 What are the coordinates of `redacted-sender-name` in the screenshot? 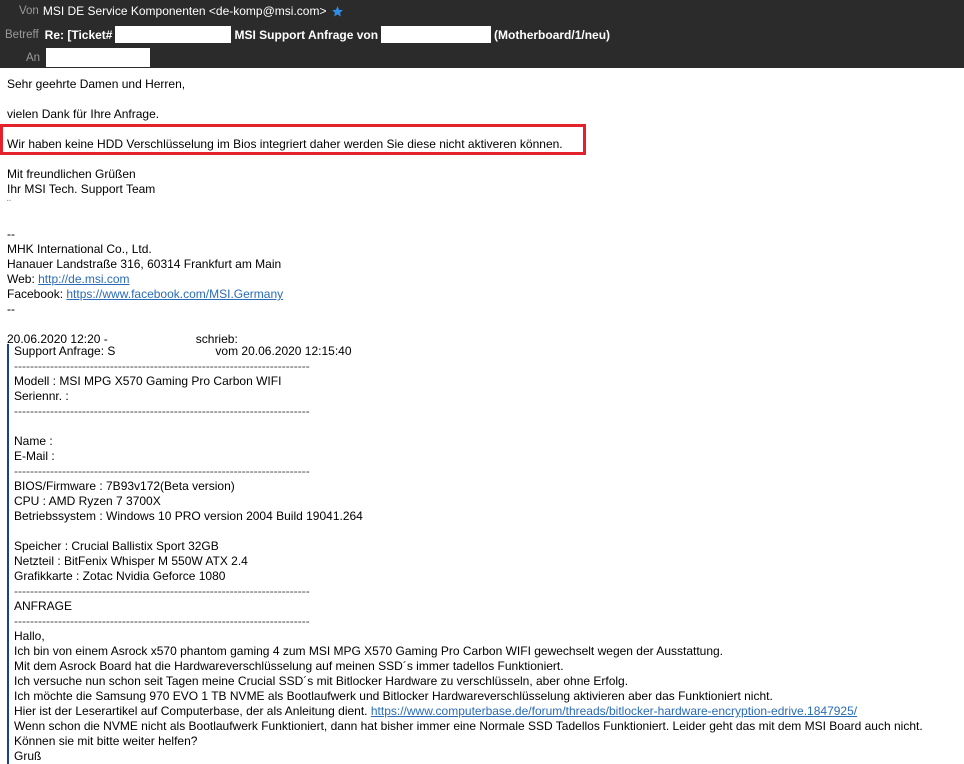 It's located at (436, 34).